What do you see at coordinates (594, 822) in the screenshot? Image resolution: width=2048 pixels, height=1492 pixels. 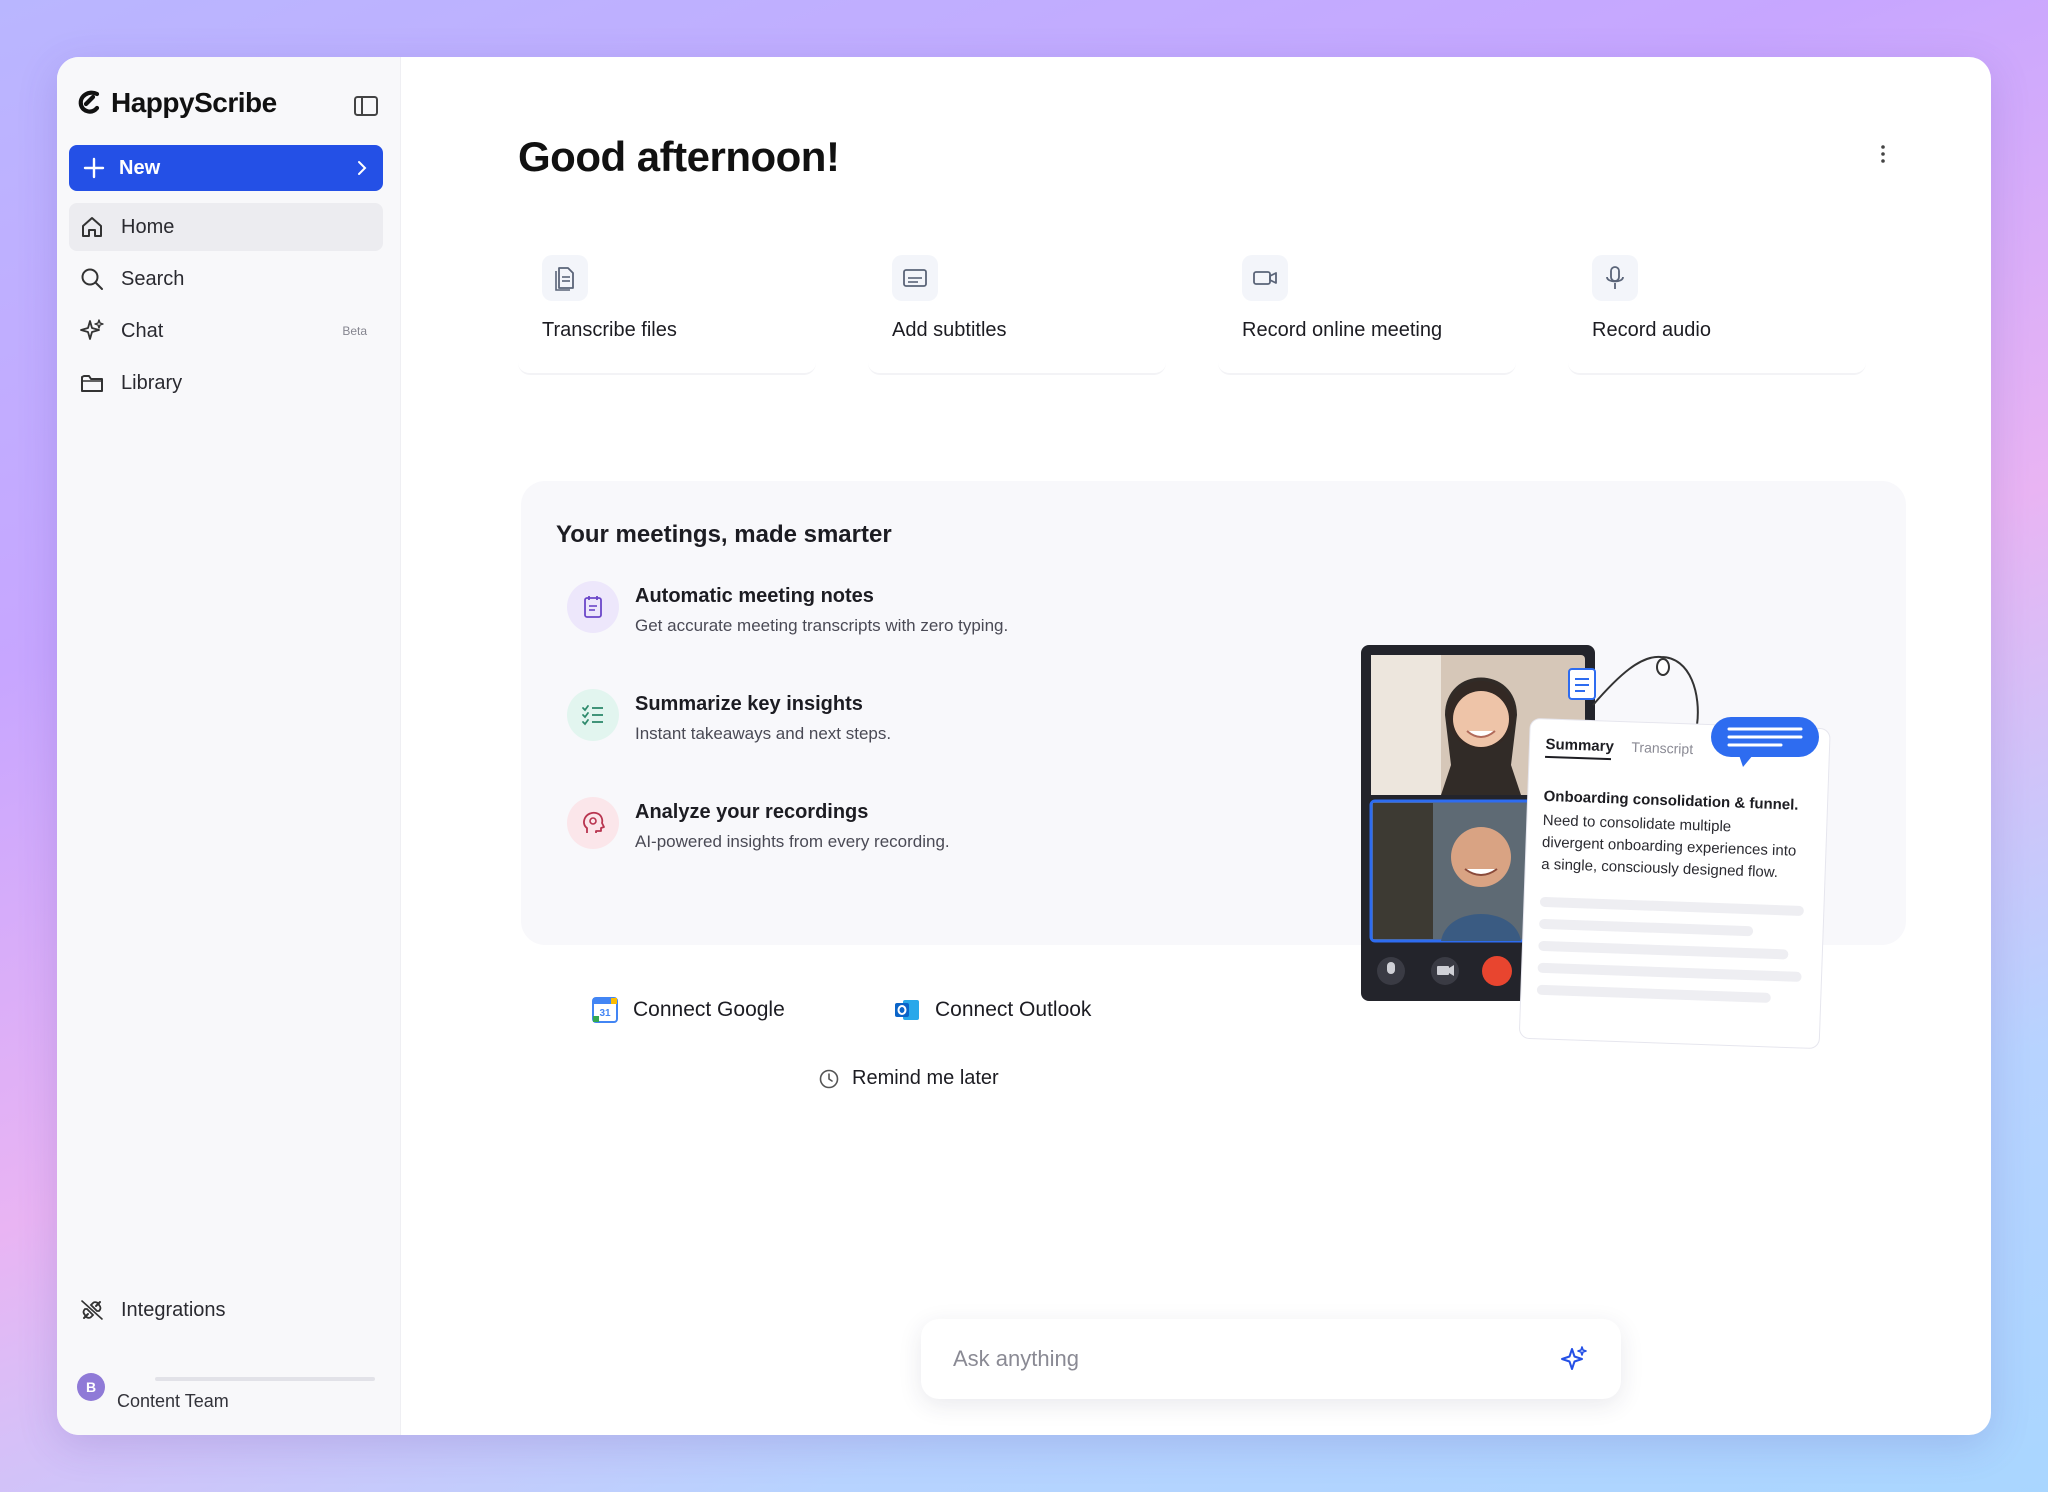 I see `brain-head-icon` at bounding box center [594, 822].